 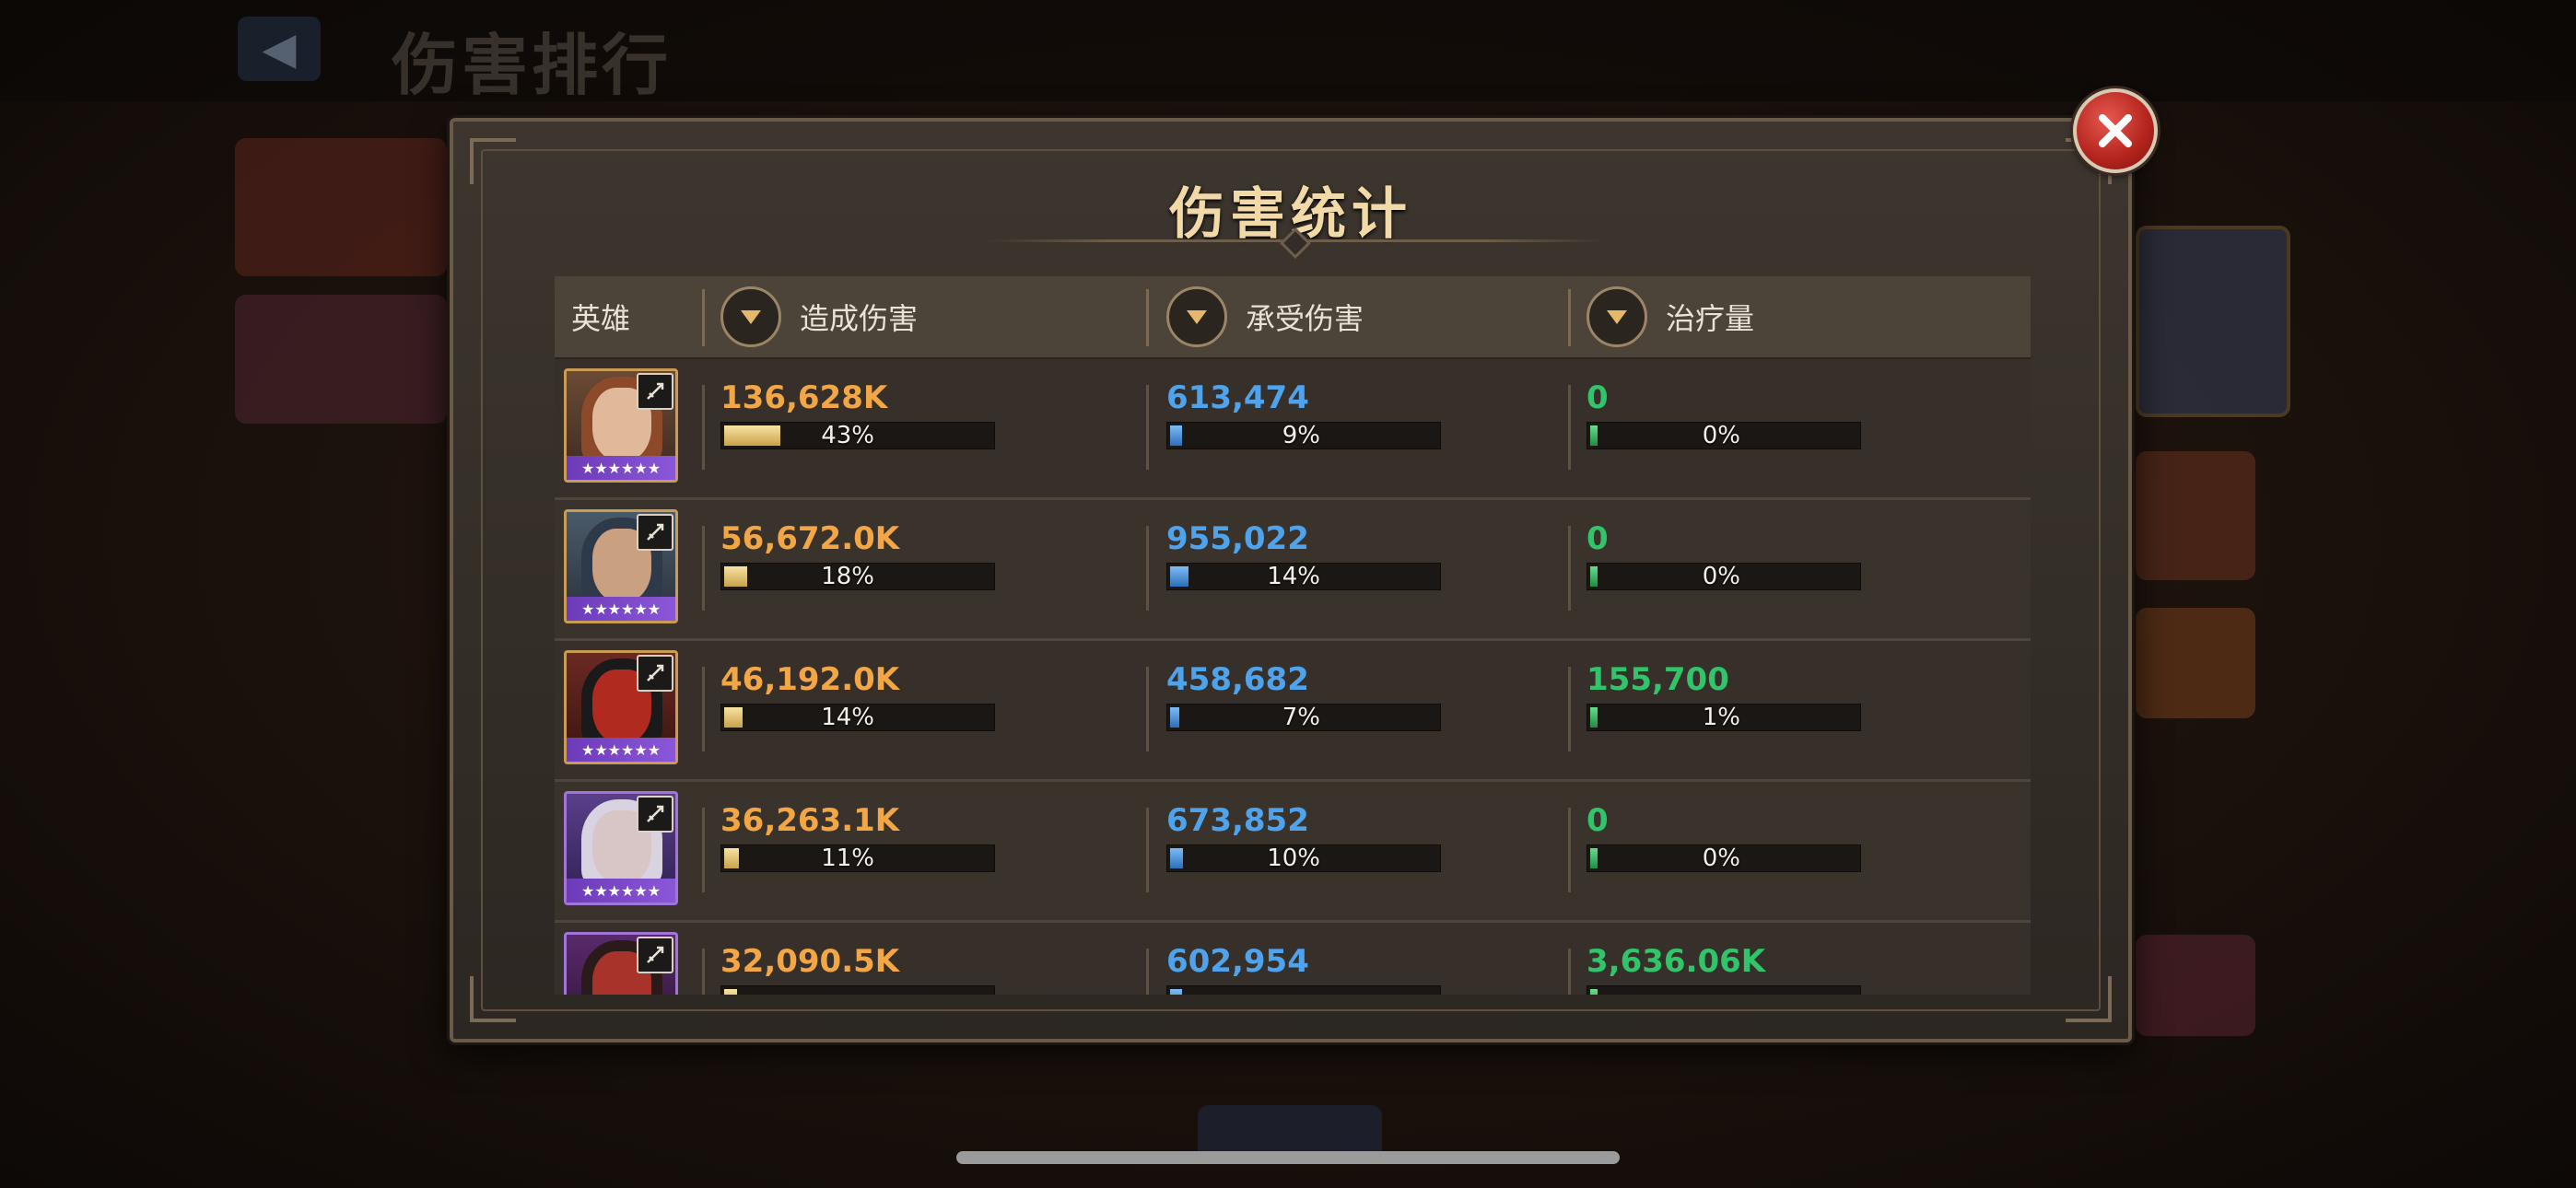 I want to click on stat-value: 0, so click(x=1598, y=538).